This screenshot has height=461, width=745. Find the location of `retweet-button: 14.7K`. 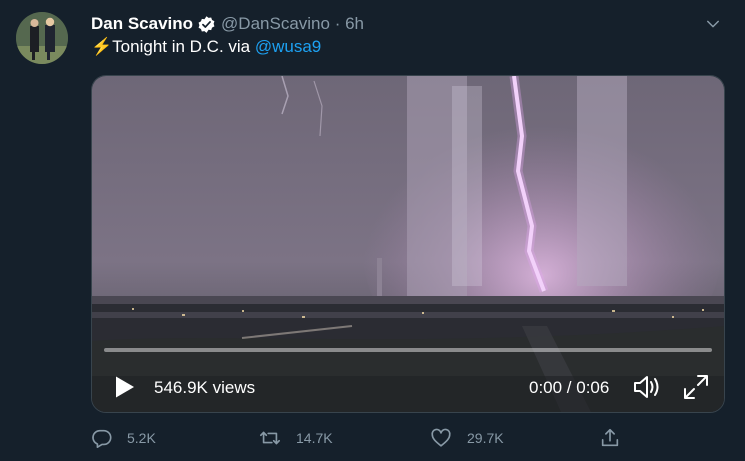

retweet-button: 14.7K is located at coordinates (295, 438).